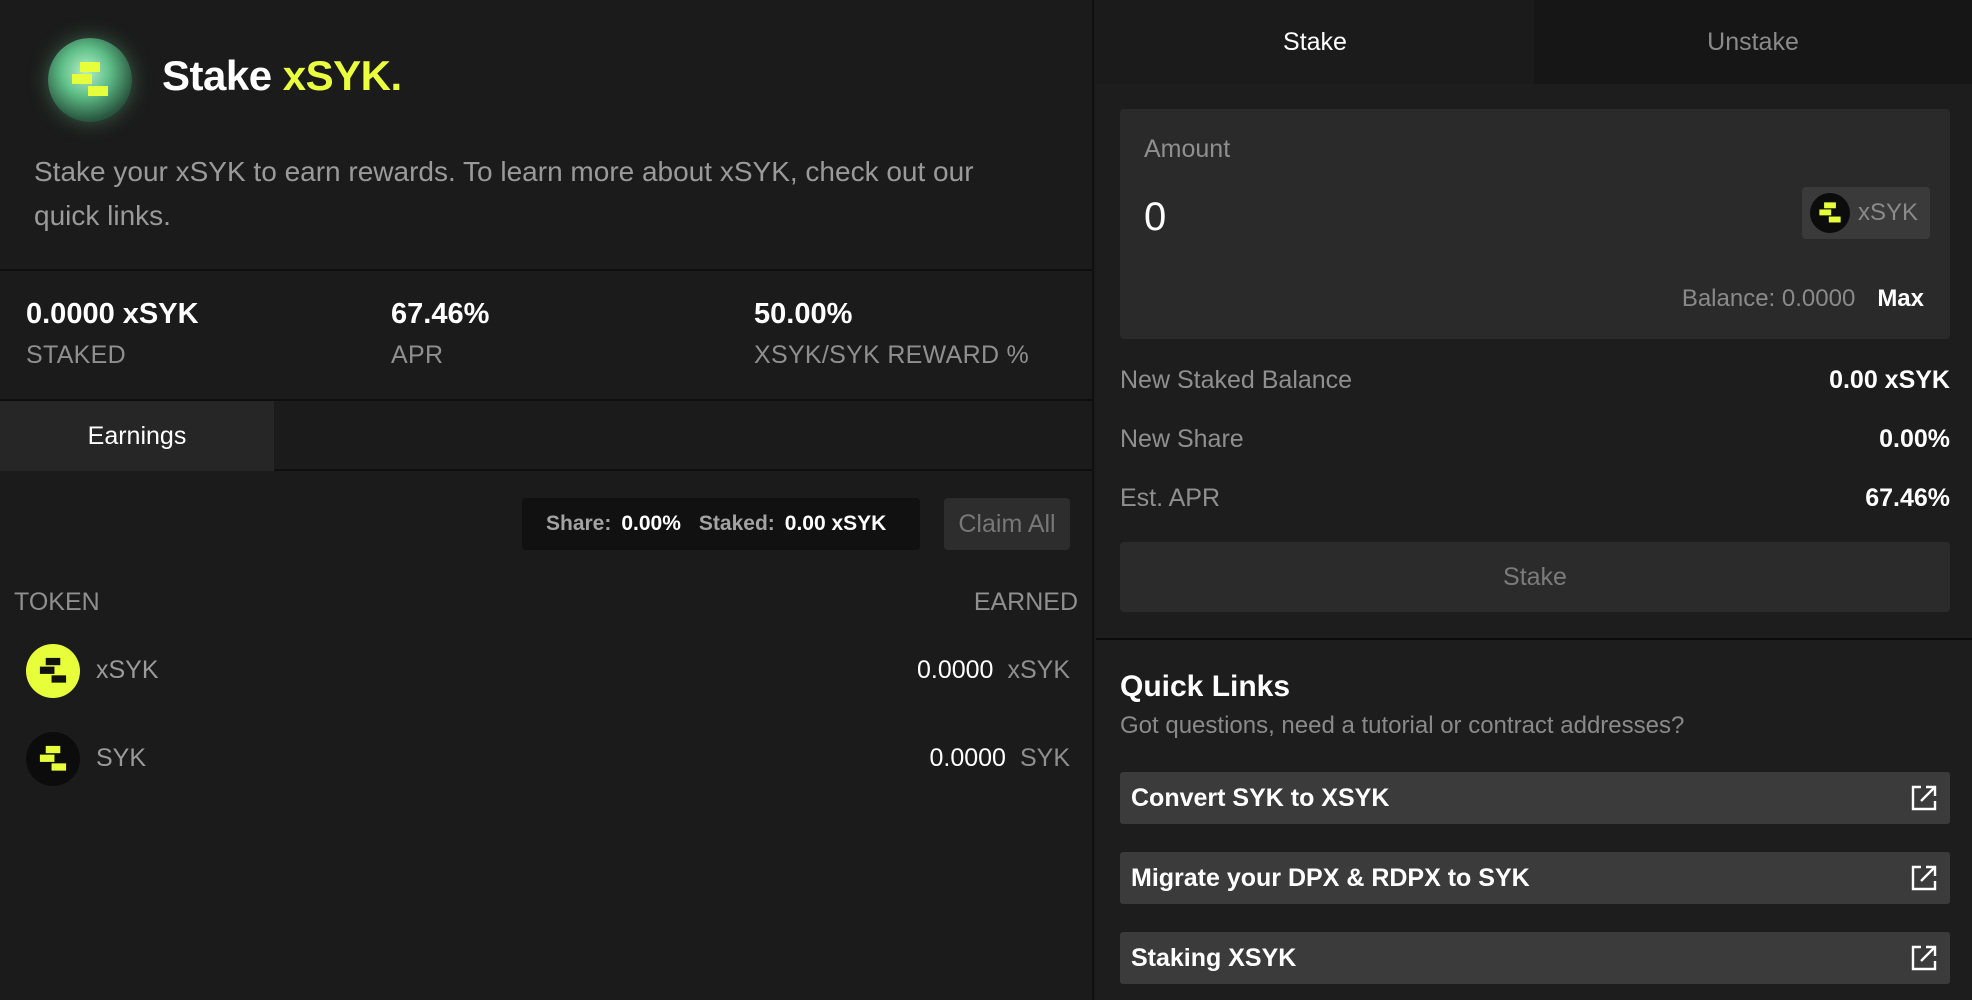  I want to click on syk-logo-icon, so click(1830, 213).